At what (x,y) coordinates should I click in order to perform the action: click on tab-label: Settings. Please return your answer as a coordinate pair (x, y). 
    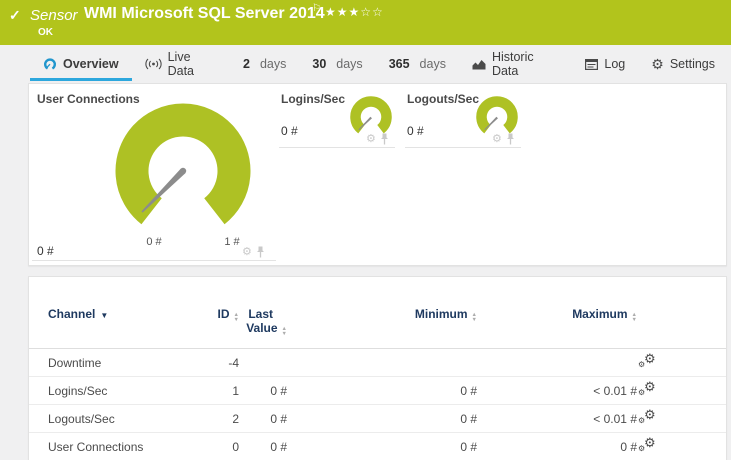
    Looking at the image, I should click on (692, 64).